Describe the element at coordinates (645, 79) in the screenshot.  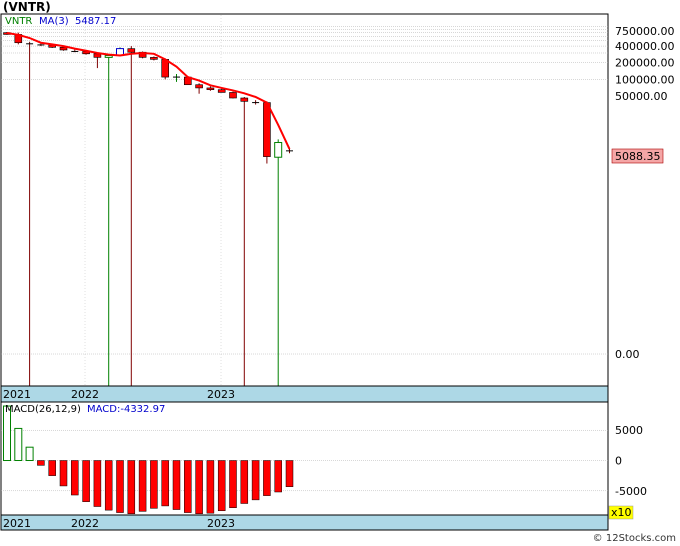
I see `price-y-tick-label: 100000.00` at that location.